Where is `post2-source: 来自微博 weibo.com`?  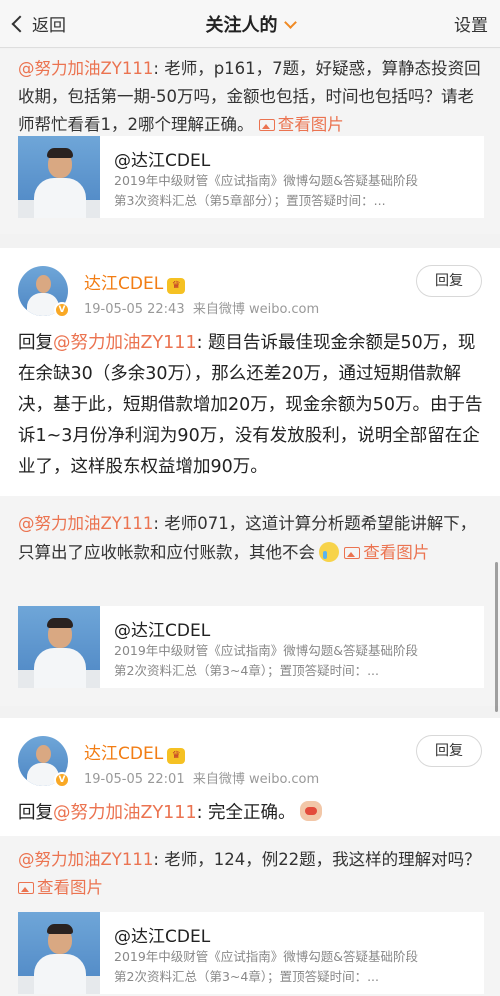 post2-source: 来自微博 weibo.com is located at coordinates (256, 309).